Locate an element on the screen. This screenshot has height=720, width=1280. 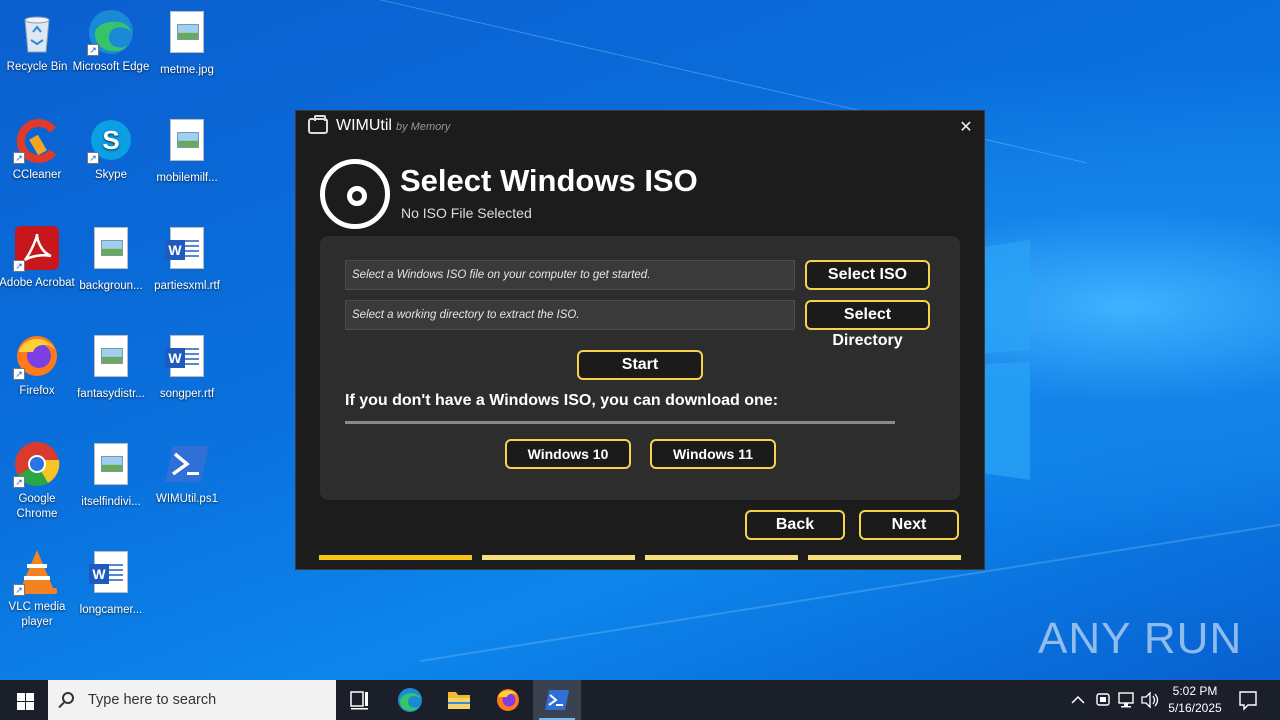
device-icon is located at coordinates (1103, 699).